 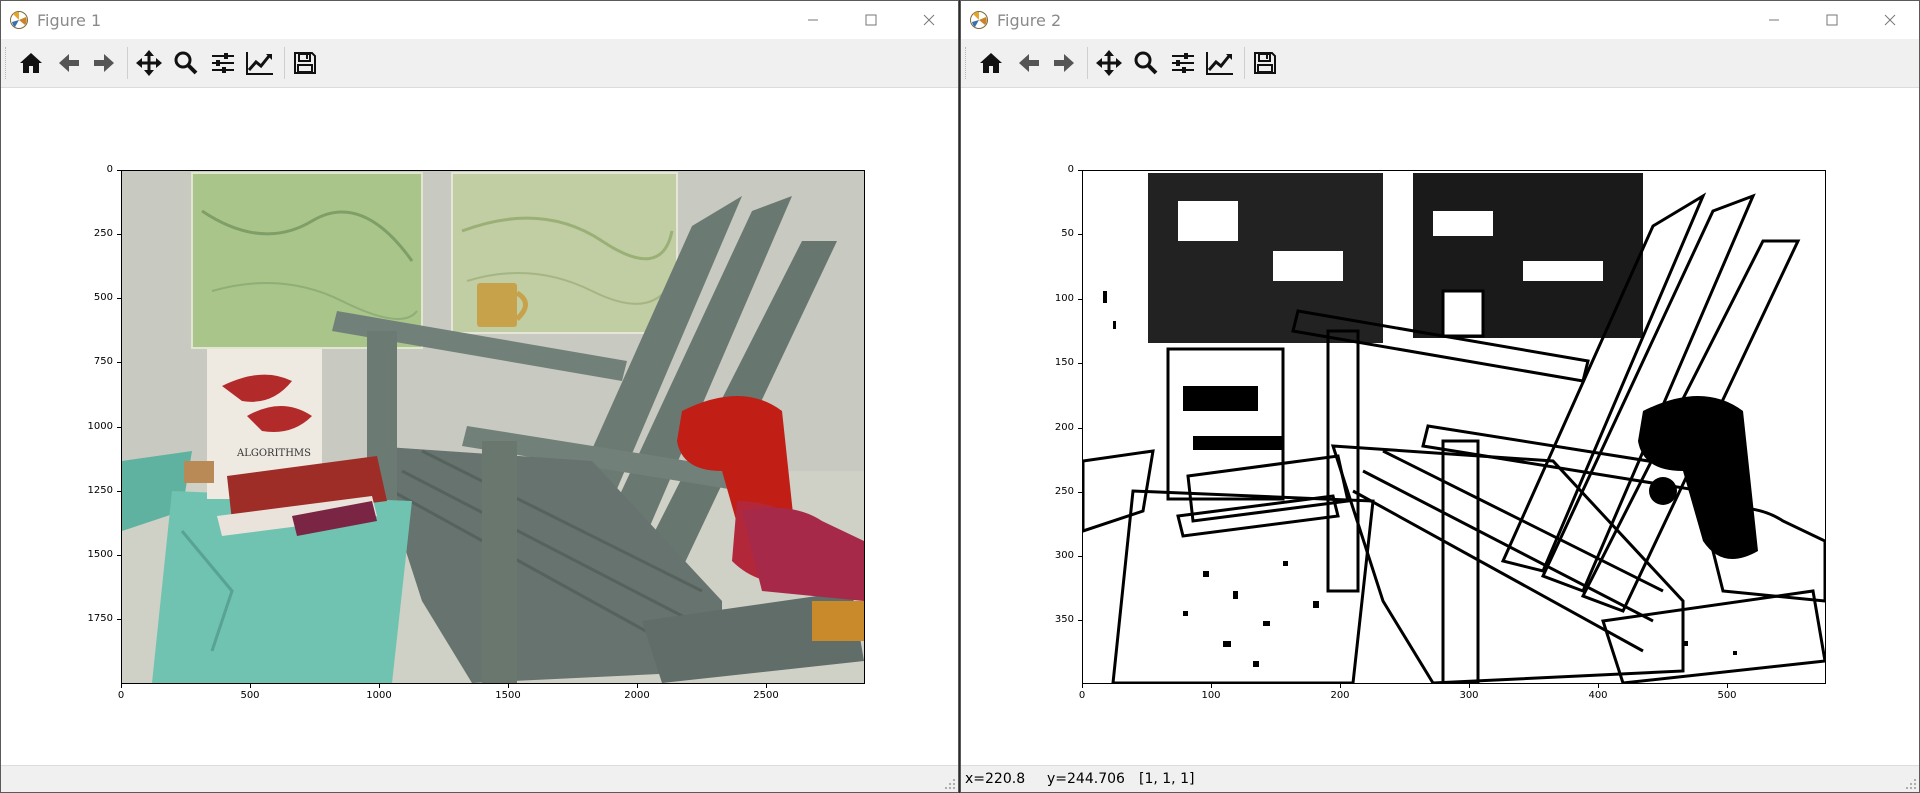 What do you see at coordinates (273, 453) in the screenshot?
I see `book-cover-text: ALGORITHMS` at bounding box center [273, 453].